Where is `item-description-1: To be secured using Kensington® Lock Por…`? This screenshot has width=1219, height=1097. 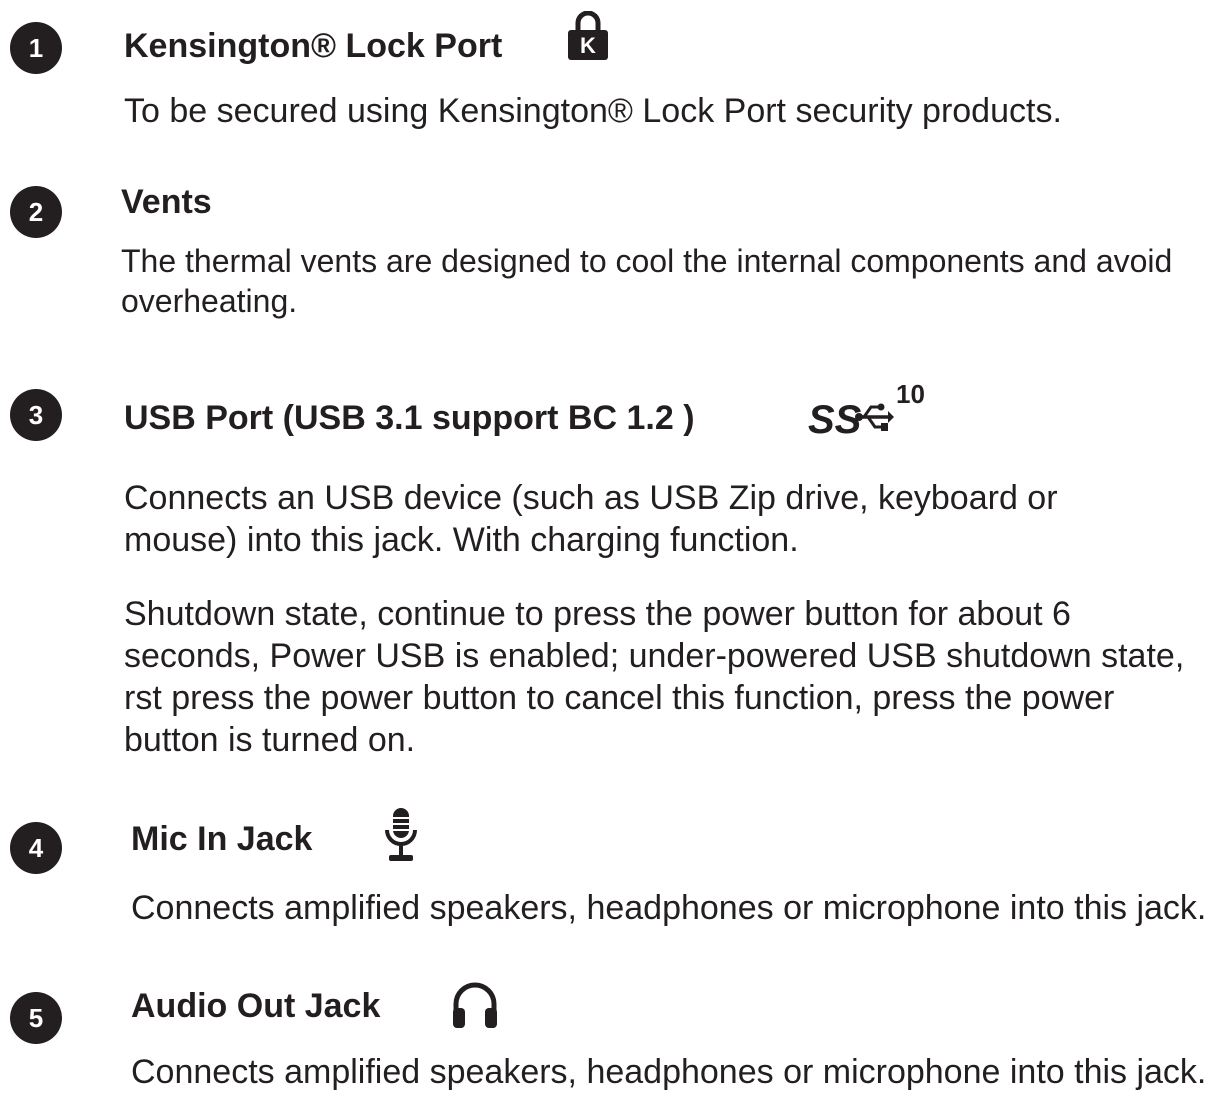
item-description-1: To be secured using Kensington® Lock Por… is located at coordinates (593, 111).